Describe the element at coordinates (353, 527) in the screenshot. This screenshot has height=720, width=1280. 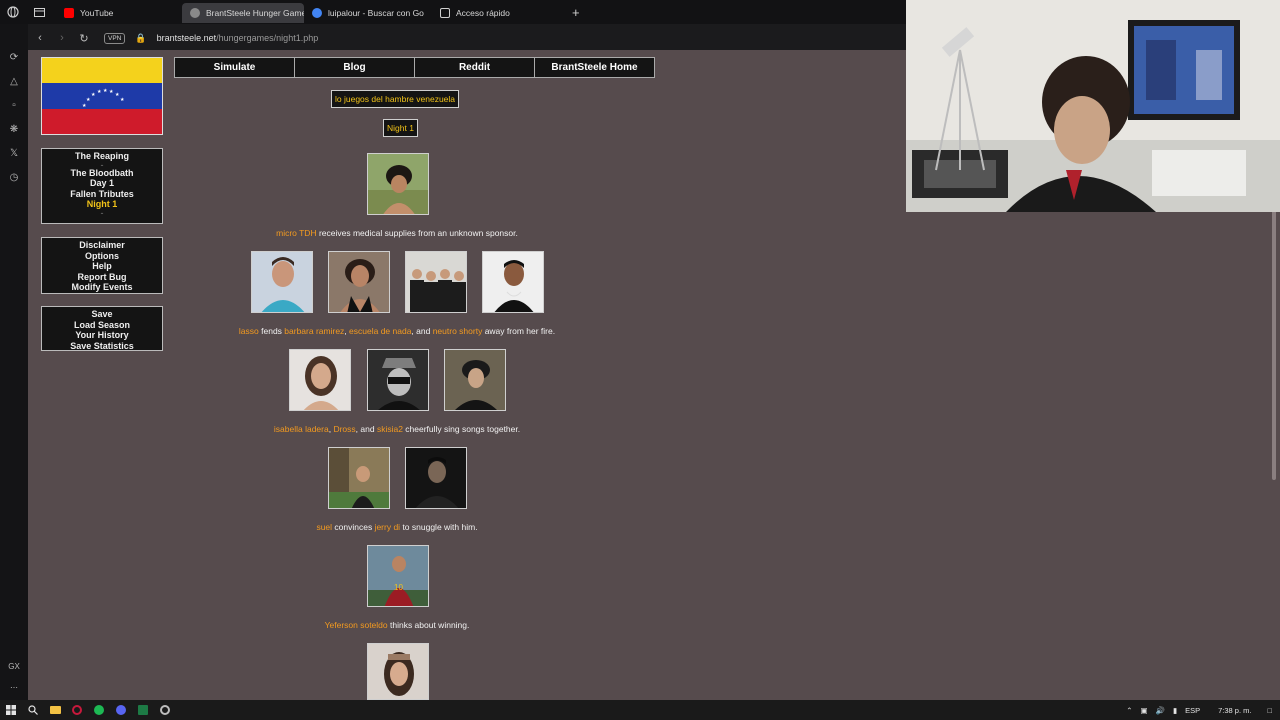
I see `event-phrase: convinces` at that location.